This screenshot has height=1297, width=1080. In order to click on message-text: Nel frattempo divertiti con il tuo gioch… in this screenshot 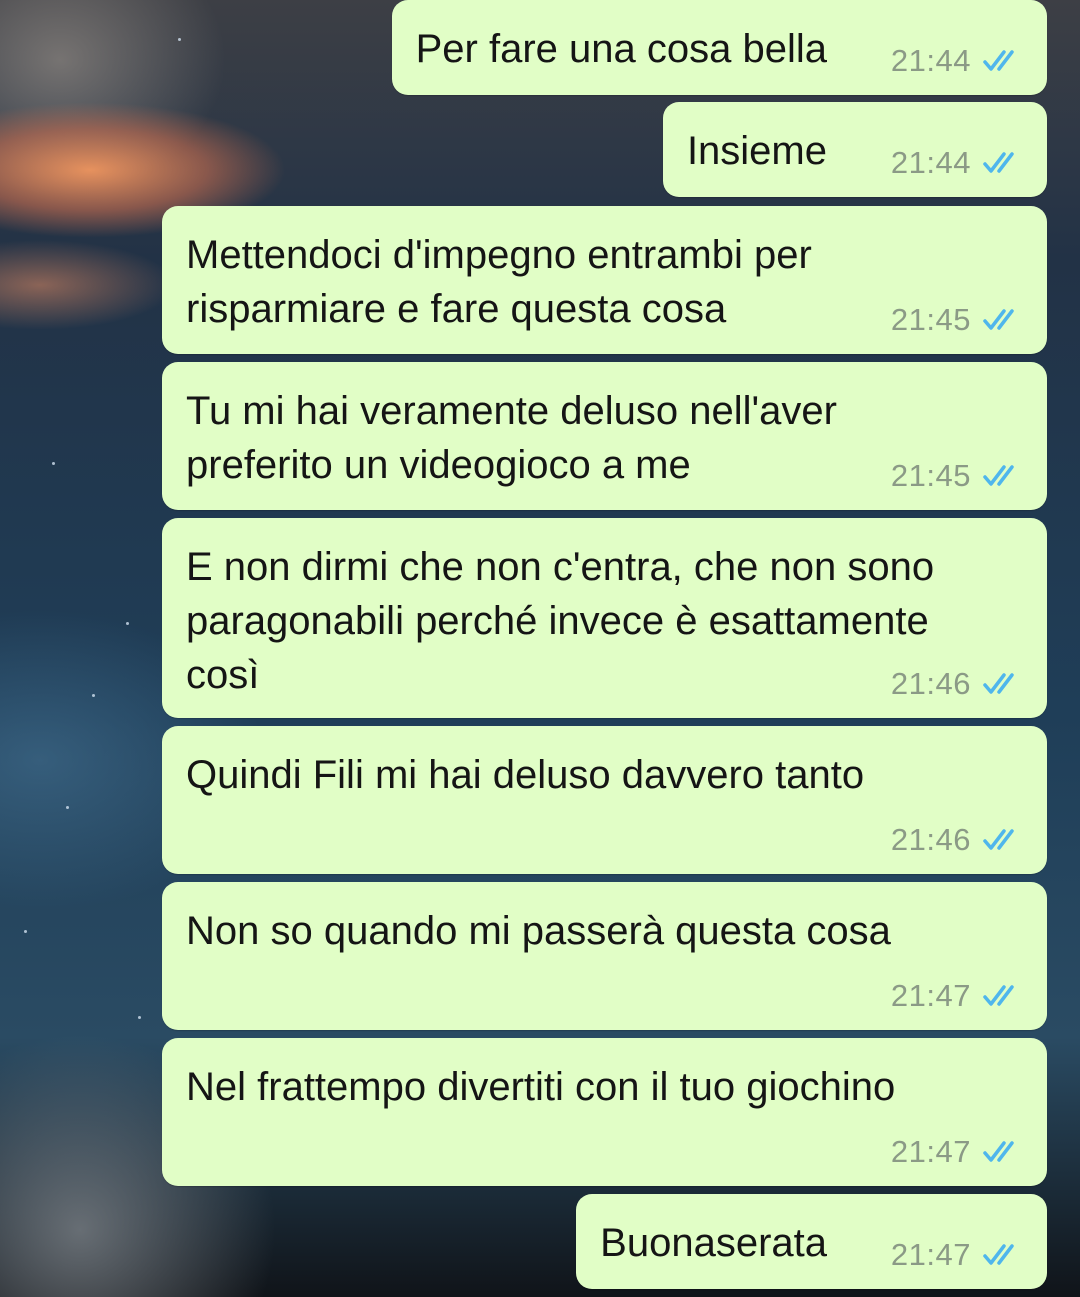, I will do `click(541, 1087)`.